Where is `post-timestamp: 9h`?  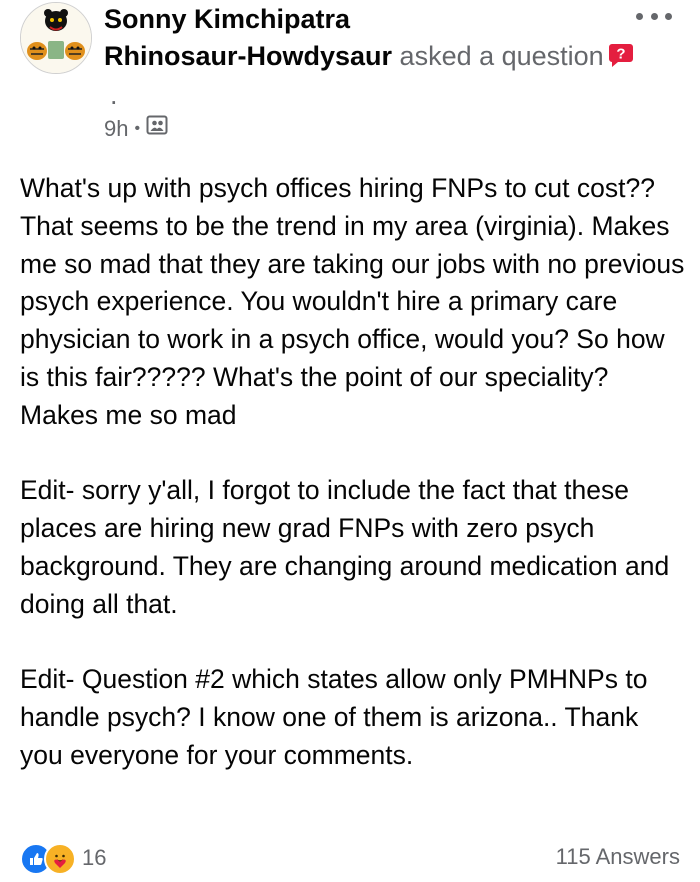 post-timestamp: 9h is located at coordinates (116, 129).